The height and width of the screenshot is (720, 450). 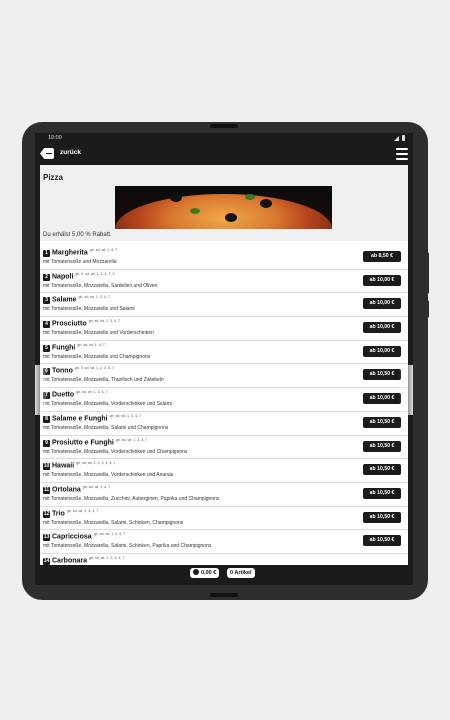 I want to click on category-image, so click(x=223, y=207).